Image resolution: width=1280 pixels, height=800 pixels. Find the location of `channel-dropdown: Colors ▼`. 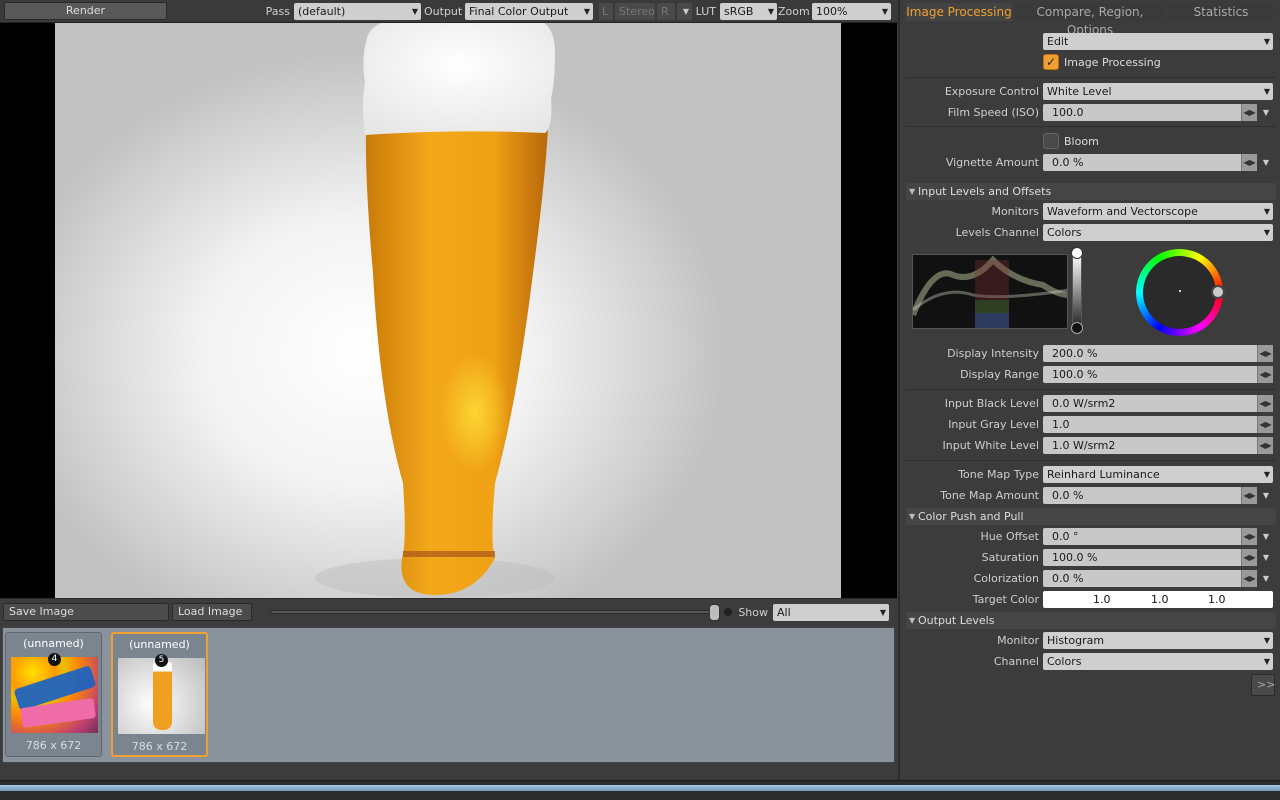

channel-dropdown: Colors ▼ is located at coordinates (1158, 661).